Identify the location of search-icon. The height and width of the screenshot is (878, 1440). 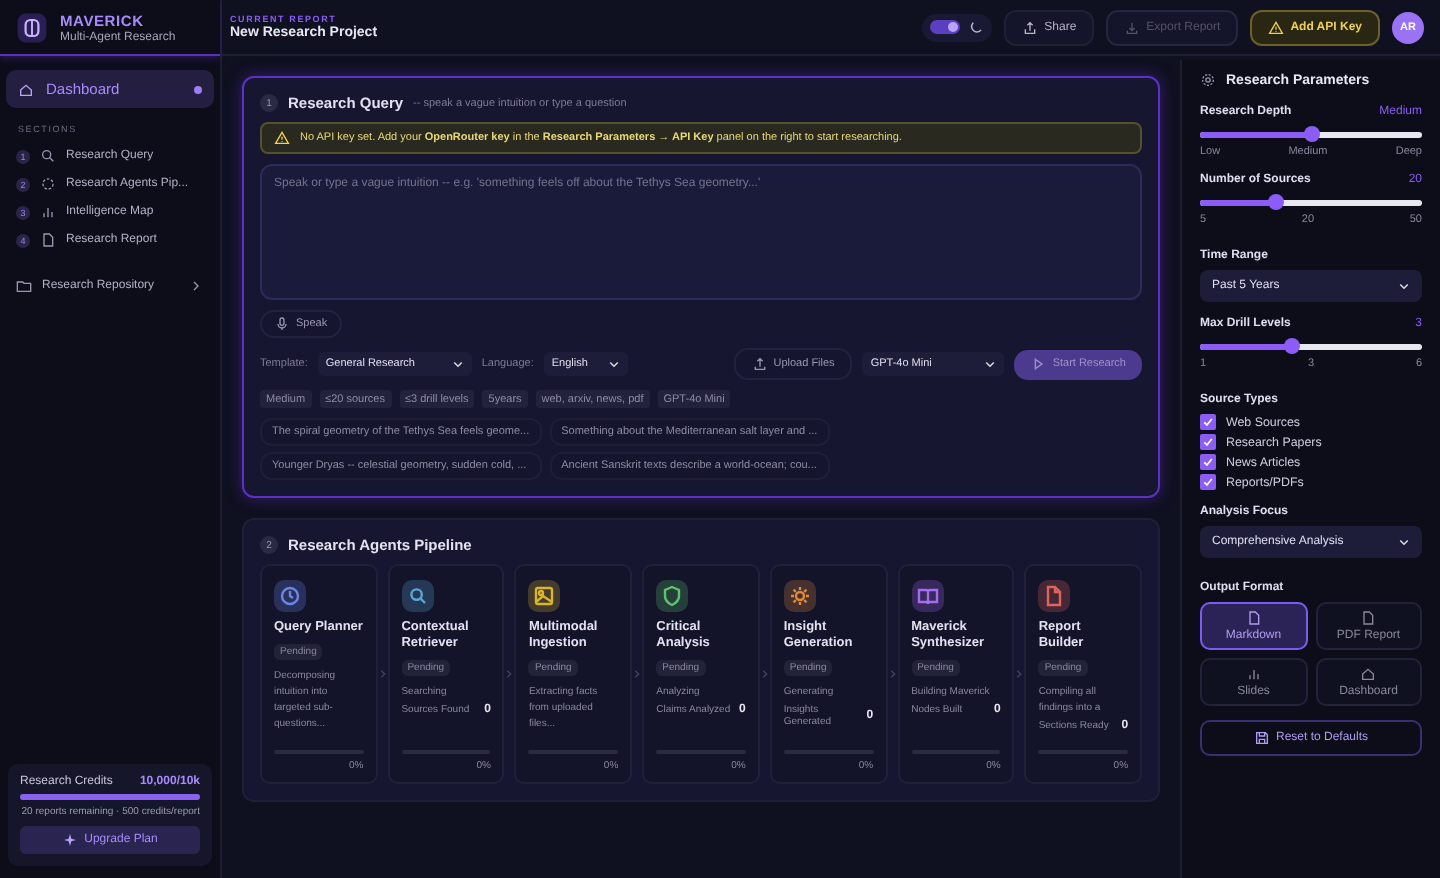
(48, 156).